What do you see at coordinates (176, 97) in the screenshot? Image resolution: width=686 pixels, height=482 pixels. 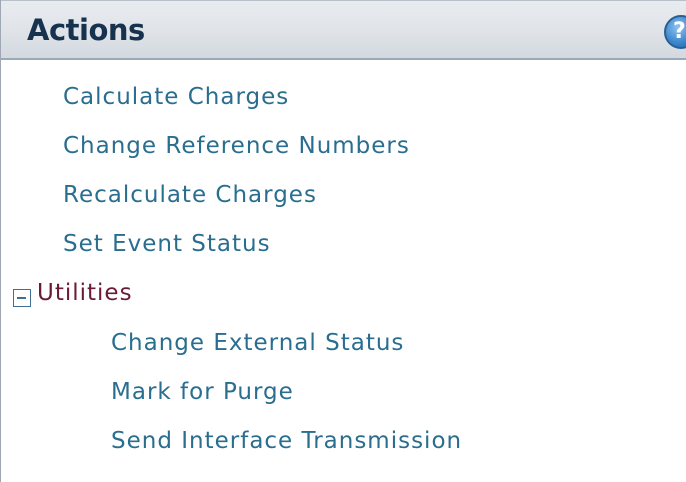 I see `action-calculate-charges: Calculate Charges` at bounding box center [176, 97].